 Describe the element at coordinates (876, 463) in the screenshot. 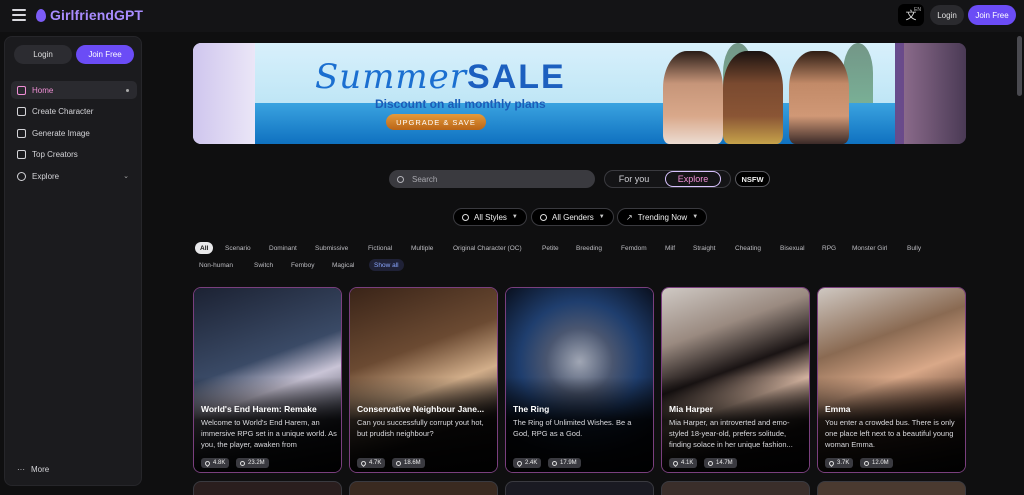

I see `chats-badge: 12.0M` at that location.